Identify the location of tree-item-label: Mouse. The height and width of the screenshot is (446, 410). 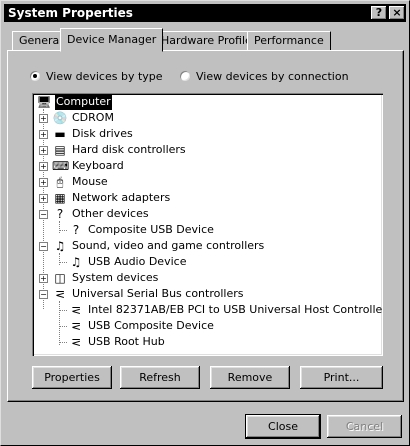
(90, 181).